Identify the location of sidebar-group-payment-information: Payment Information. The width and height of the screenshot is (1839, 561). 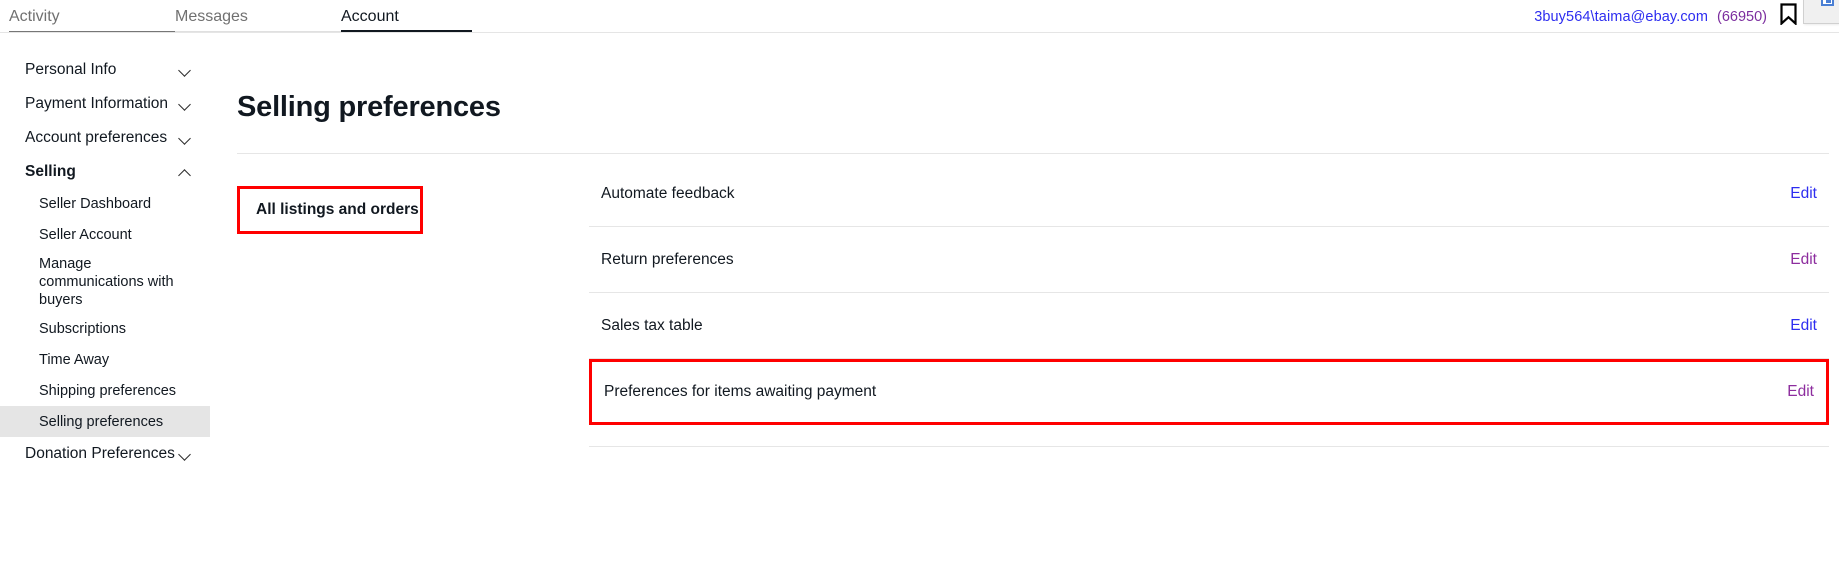
(105, 104).